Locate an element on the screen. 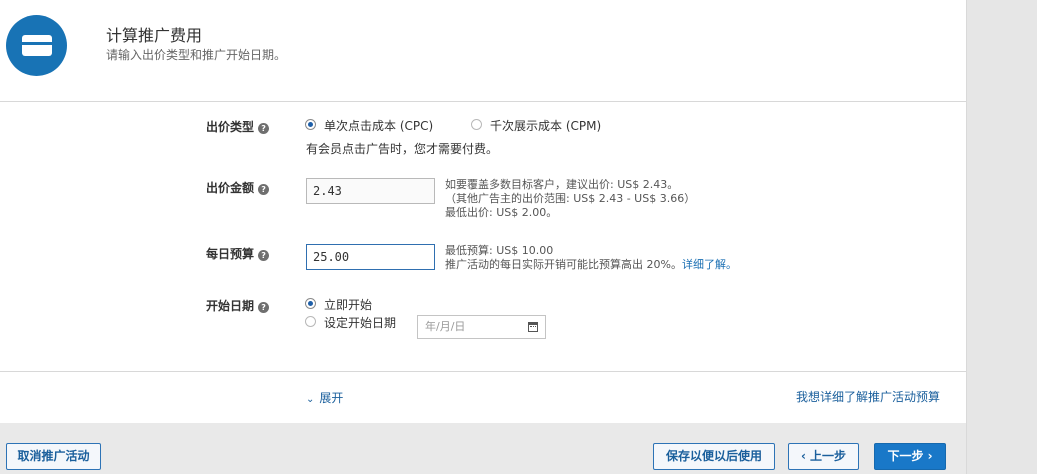  bid-type-label-row: 出价类型? is located at coordinates (238, 126).